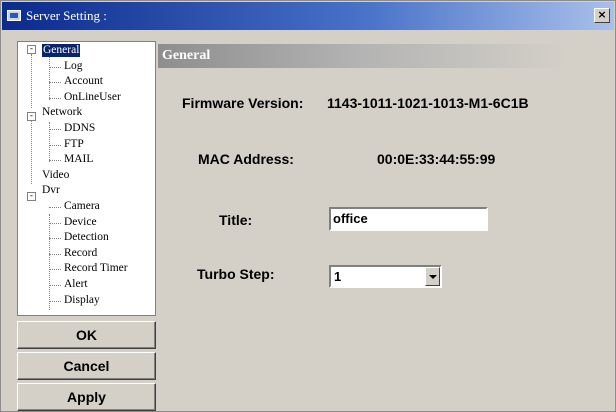 This screenshot has width=616, height=412. What do you see at coordinates (246, 159) in the screenshot?
I see `mac-address-label: MAC Address:` at bounding box center [246, 159].